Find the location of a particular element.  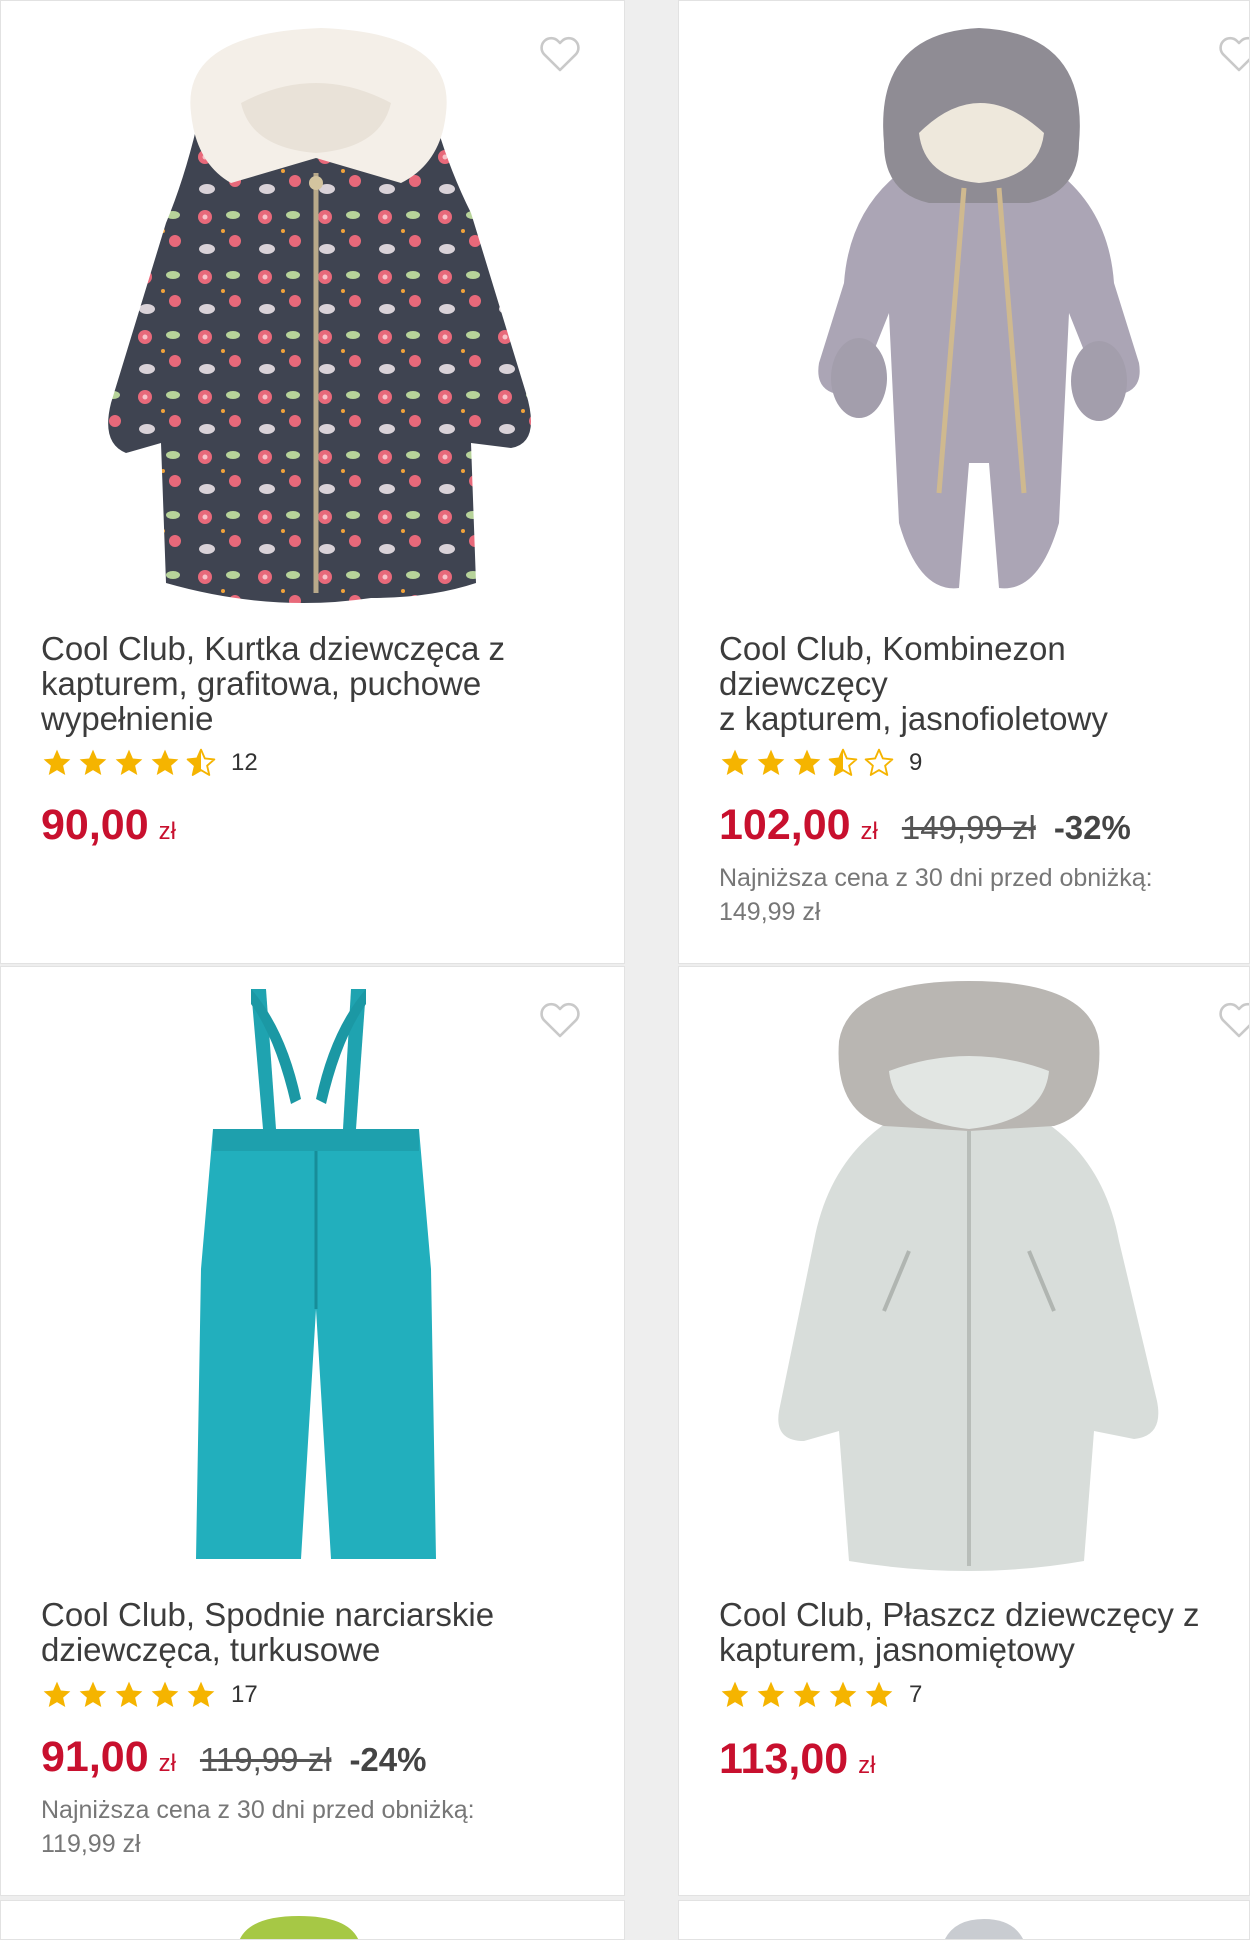

star-empty-icon is located at coordinates (879, 762).